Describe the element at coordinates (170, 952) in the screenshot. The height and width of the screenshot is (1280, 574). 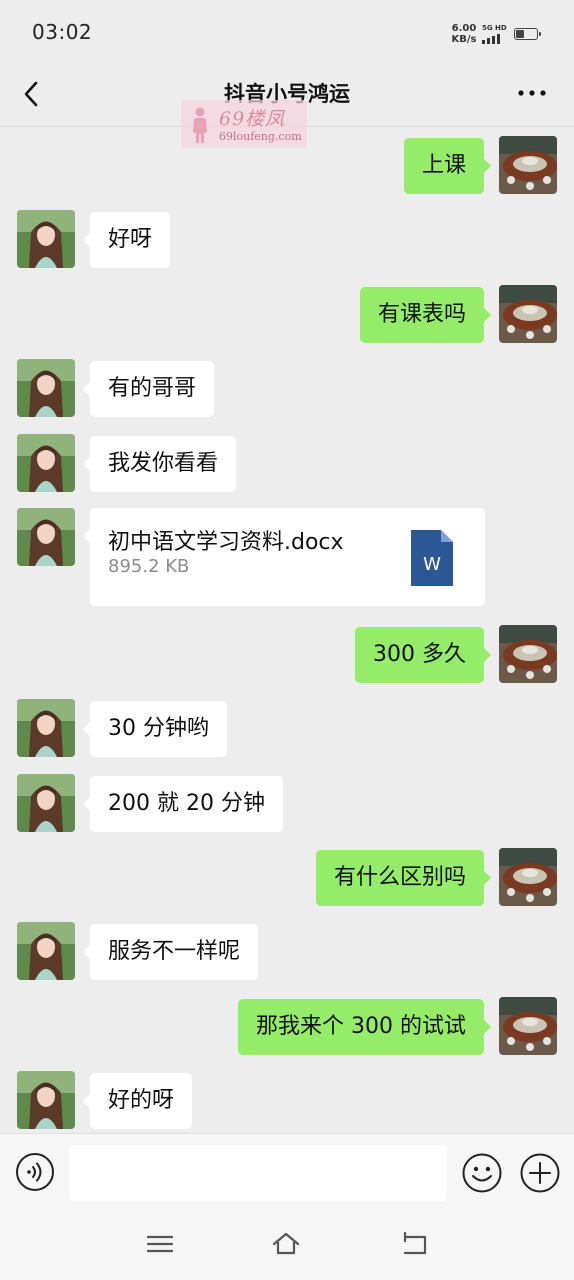
I see `received-message-bubble: 服务不一样呢` at that location.